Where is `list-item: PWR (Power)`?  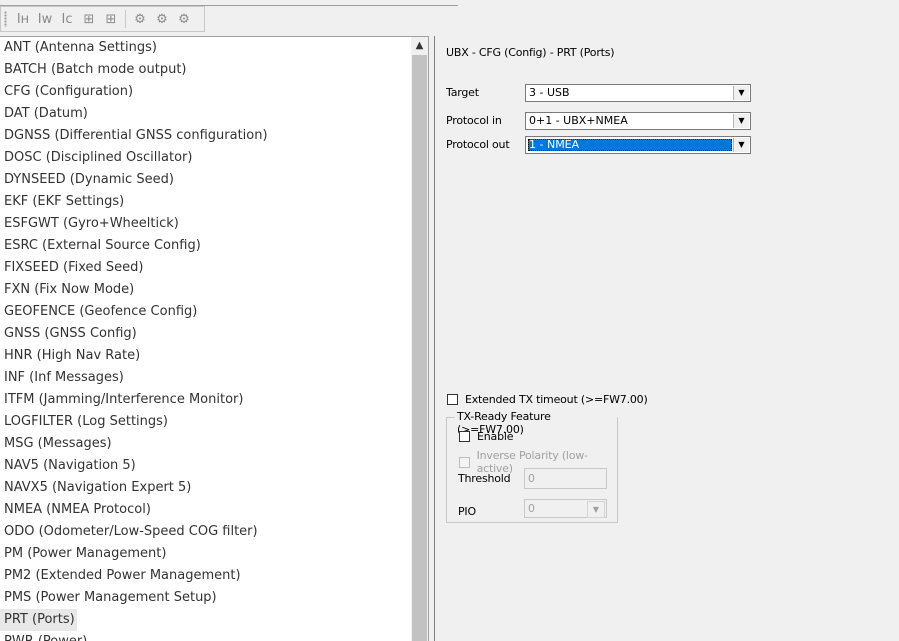 list-item: PWR (Power) is located at coordinates (205, 636).